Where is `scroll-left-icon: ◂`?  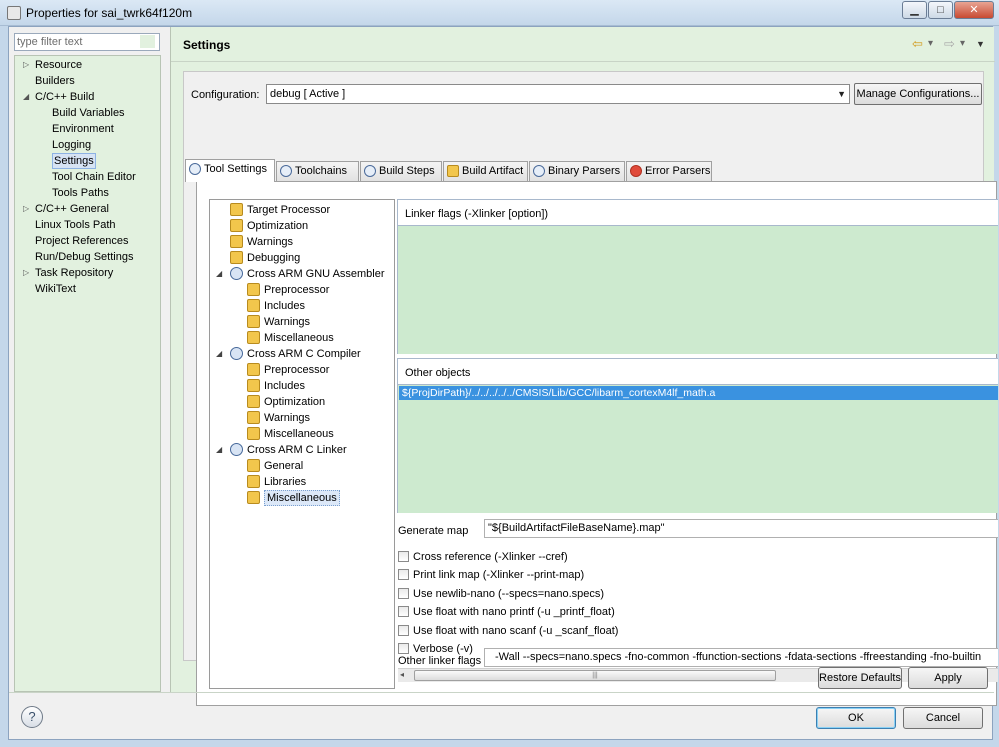
scroll-left-icon: ◂ is located at coordinates (402, 674).